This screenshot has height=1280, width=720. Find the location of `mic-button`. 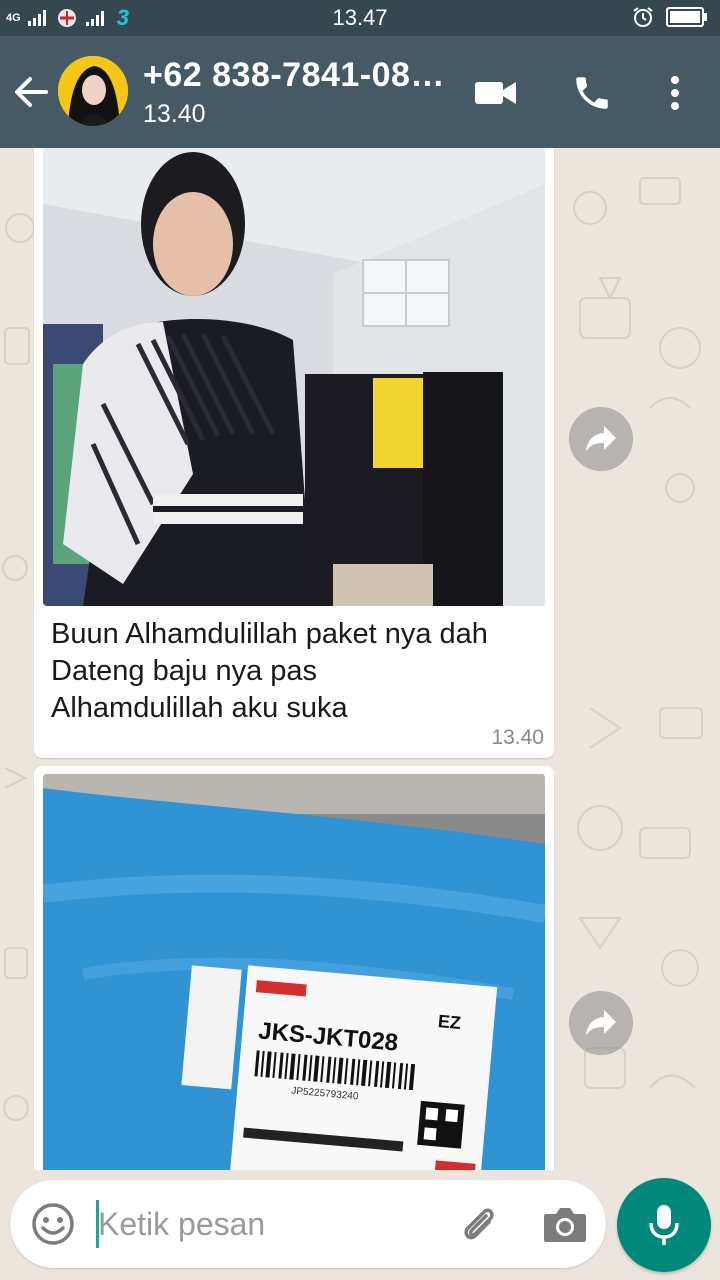

mic-button is located at coordinates (664, 1225).